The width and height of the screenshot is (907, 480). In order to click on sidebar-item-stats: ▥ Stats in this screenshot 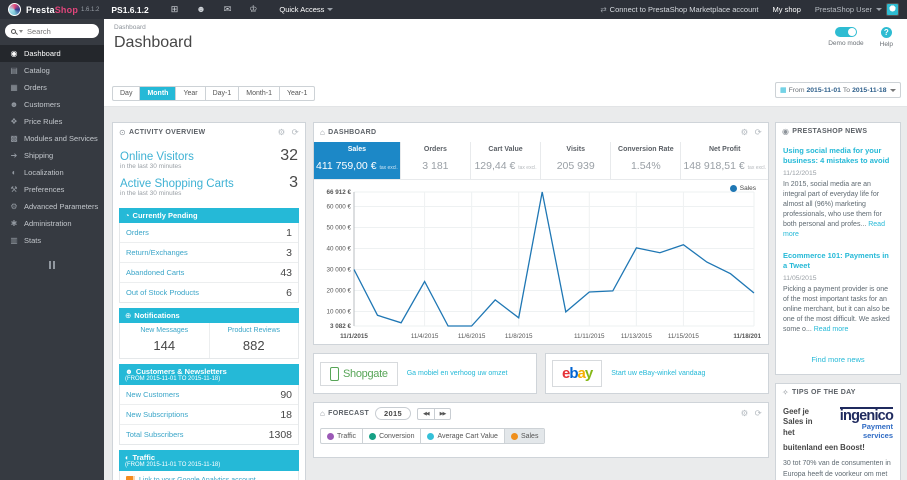, I will do `click(52, 240)`.